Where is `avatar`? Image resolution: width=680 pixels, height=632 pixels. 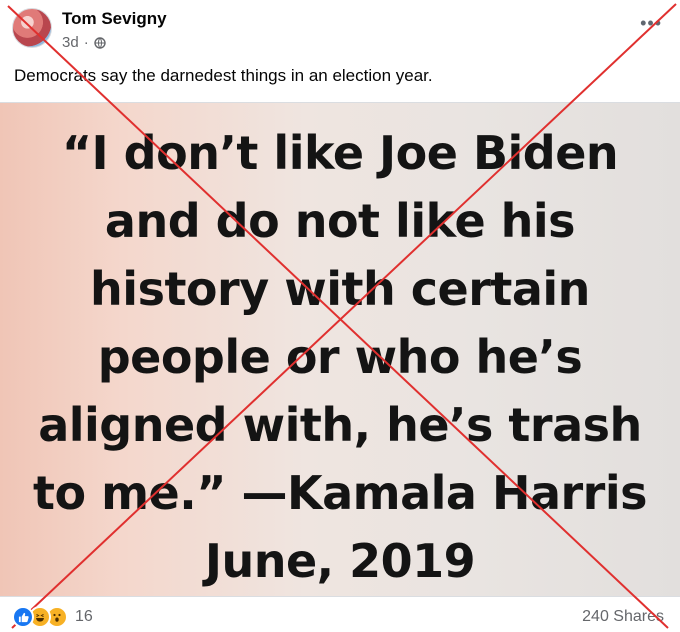 avatar is located at coordinates (32, 28).